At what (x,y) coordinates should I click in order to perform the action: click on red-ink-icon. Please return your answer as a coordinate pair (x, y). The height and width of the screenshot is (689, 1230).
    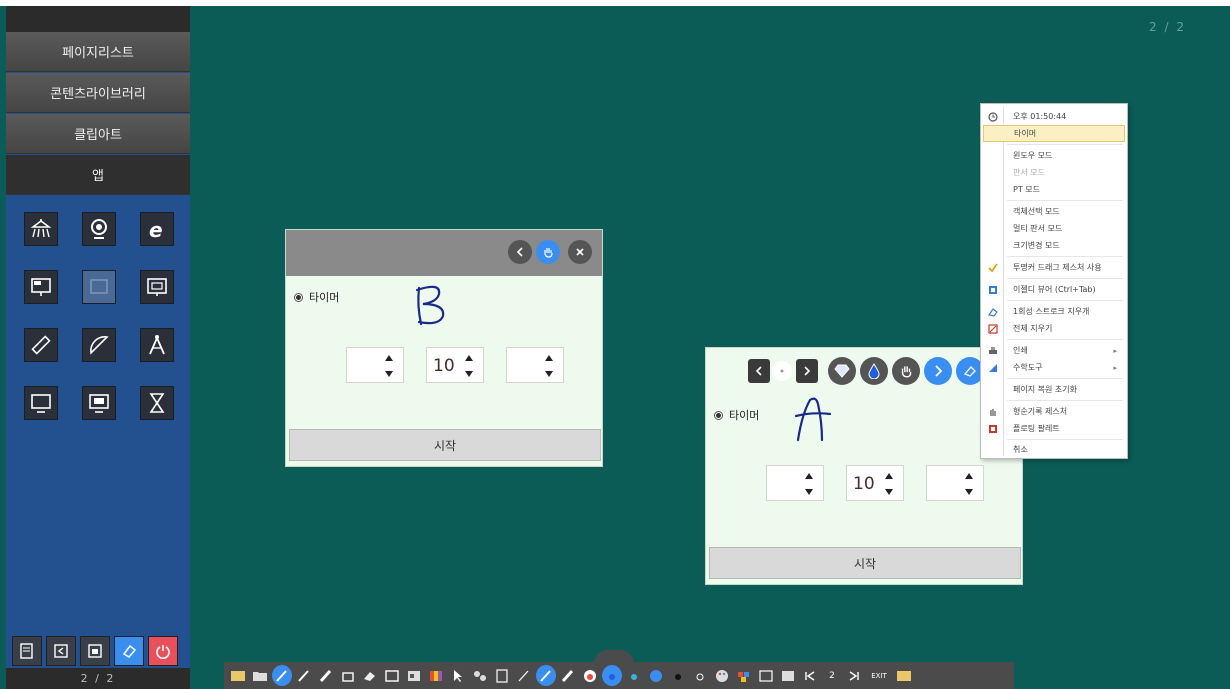
    Looking at the image, I should click on (590, 675).